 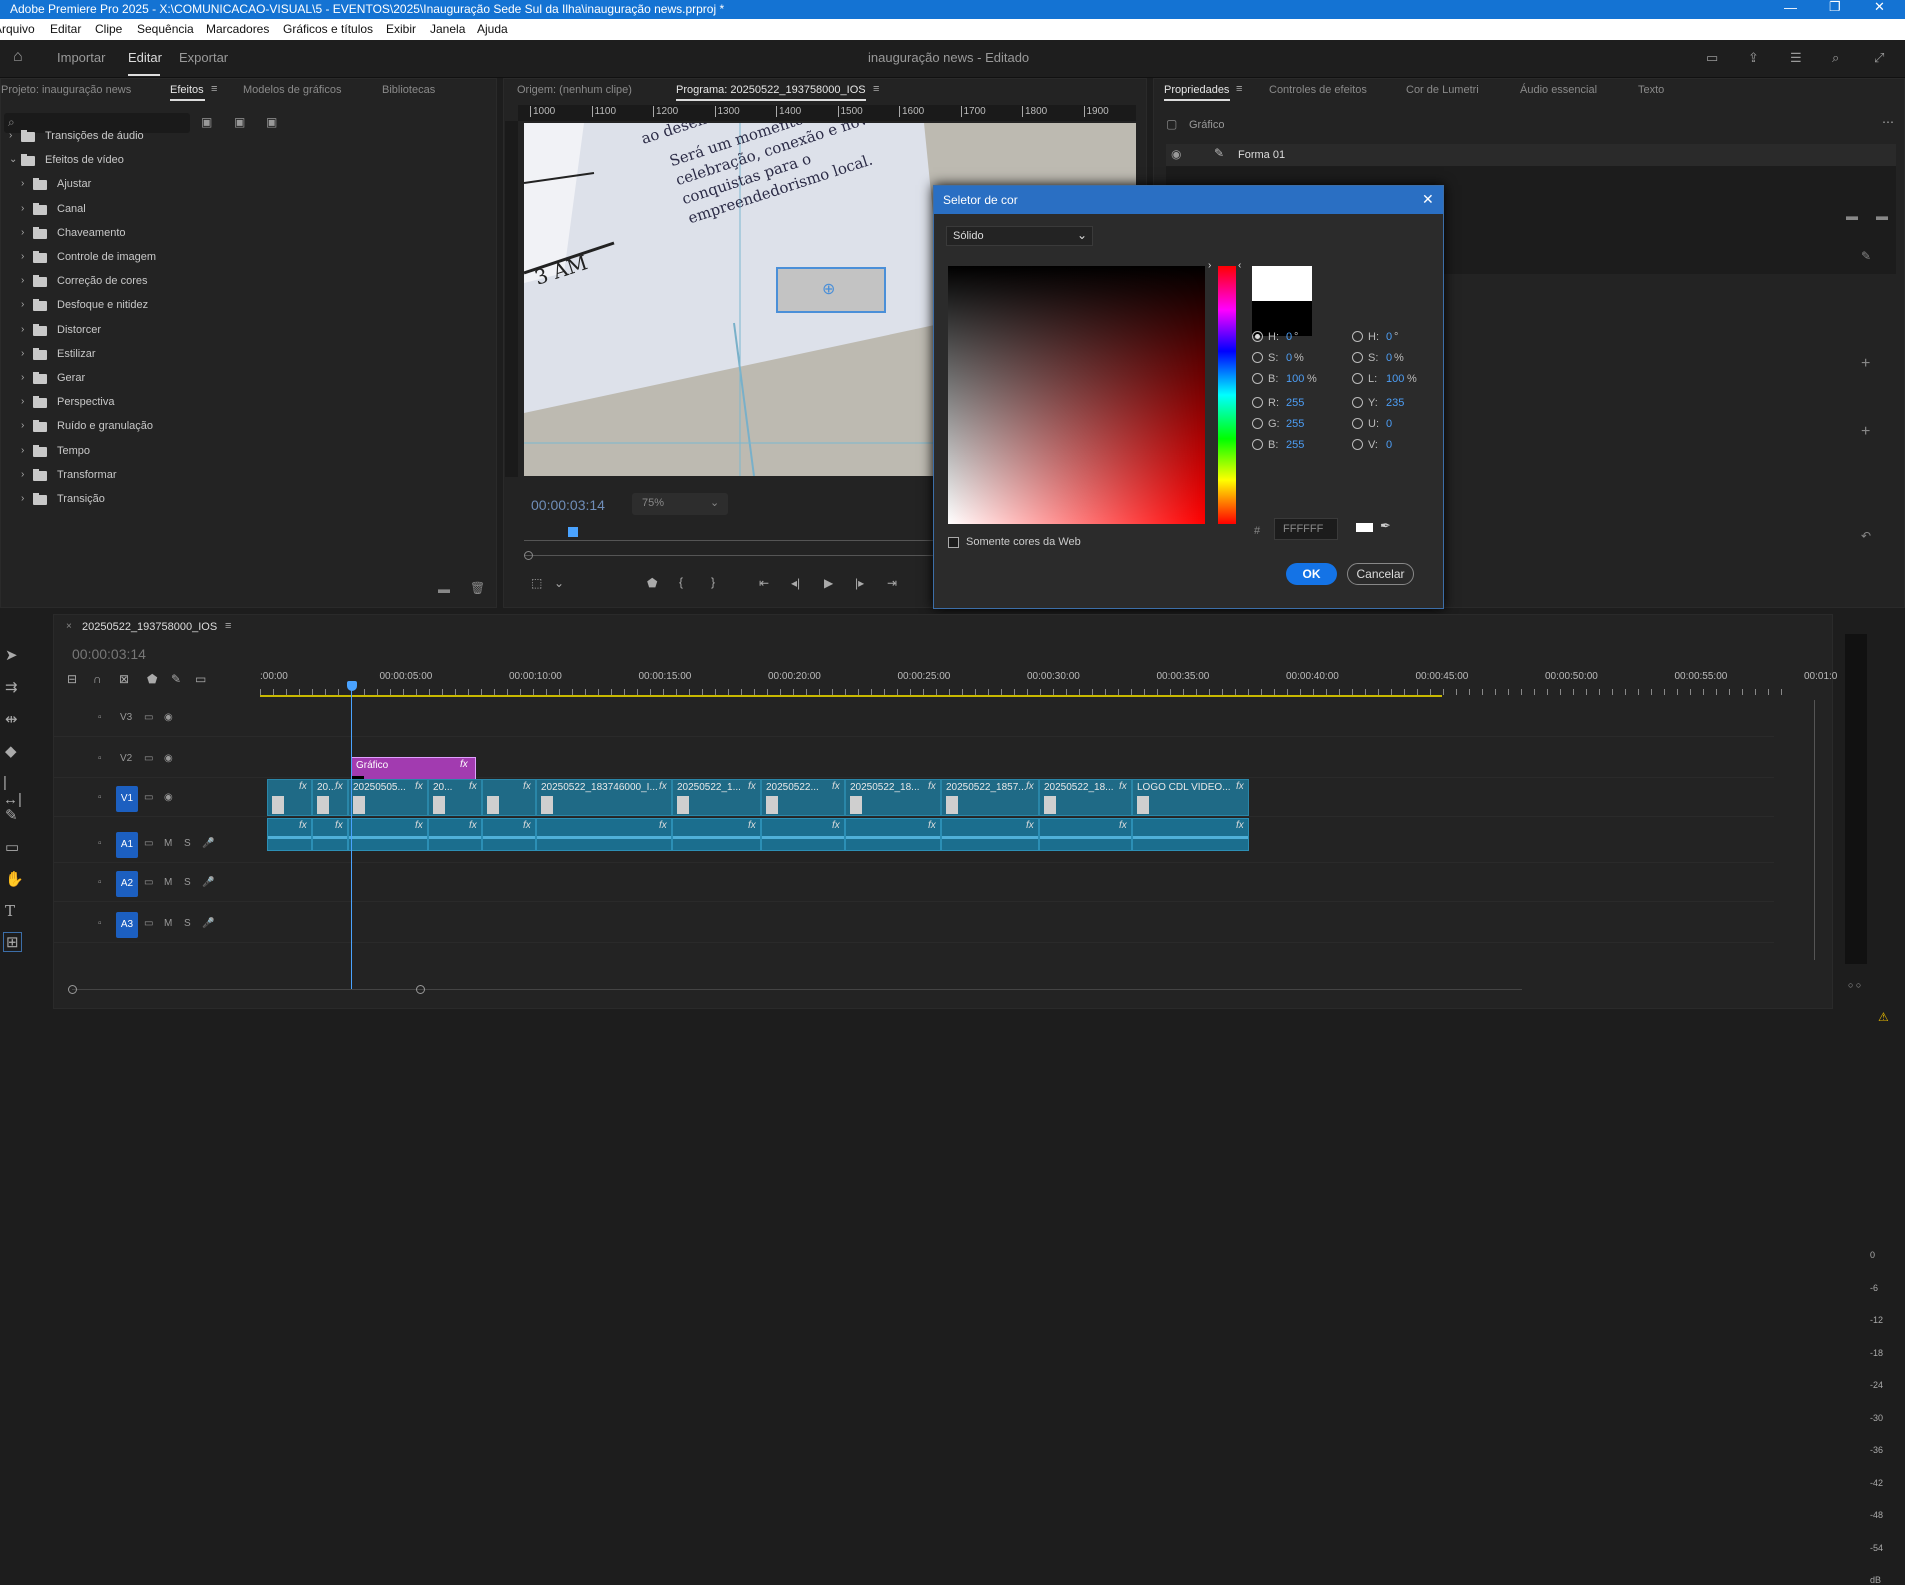 What do you see at coordinates (477, 588) in the screenshot?
I see `delete-icon: 🗑` at bounding box center [477, 588].